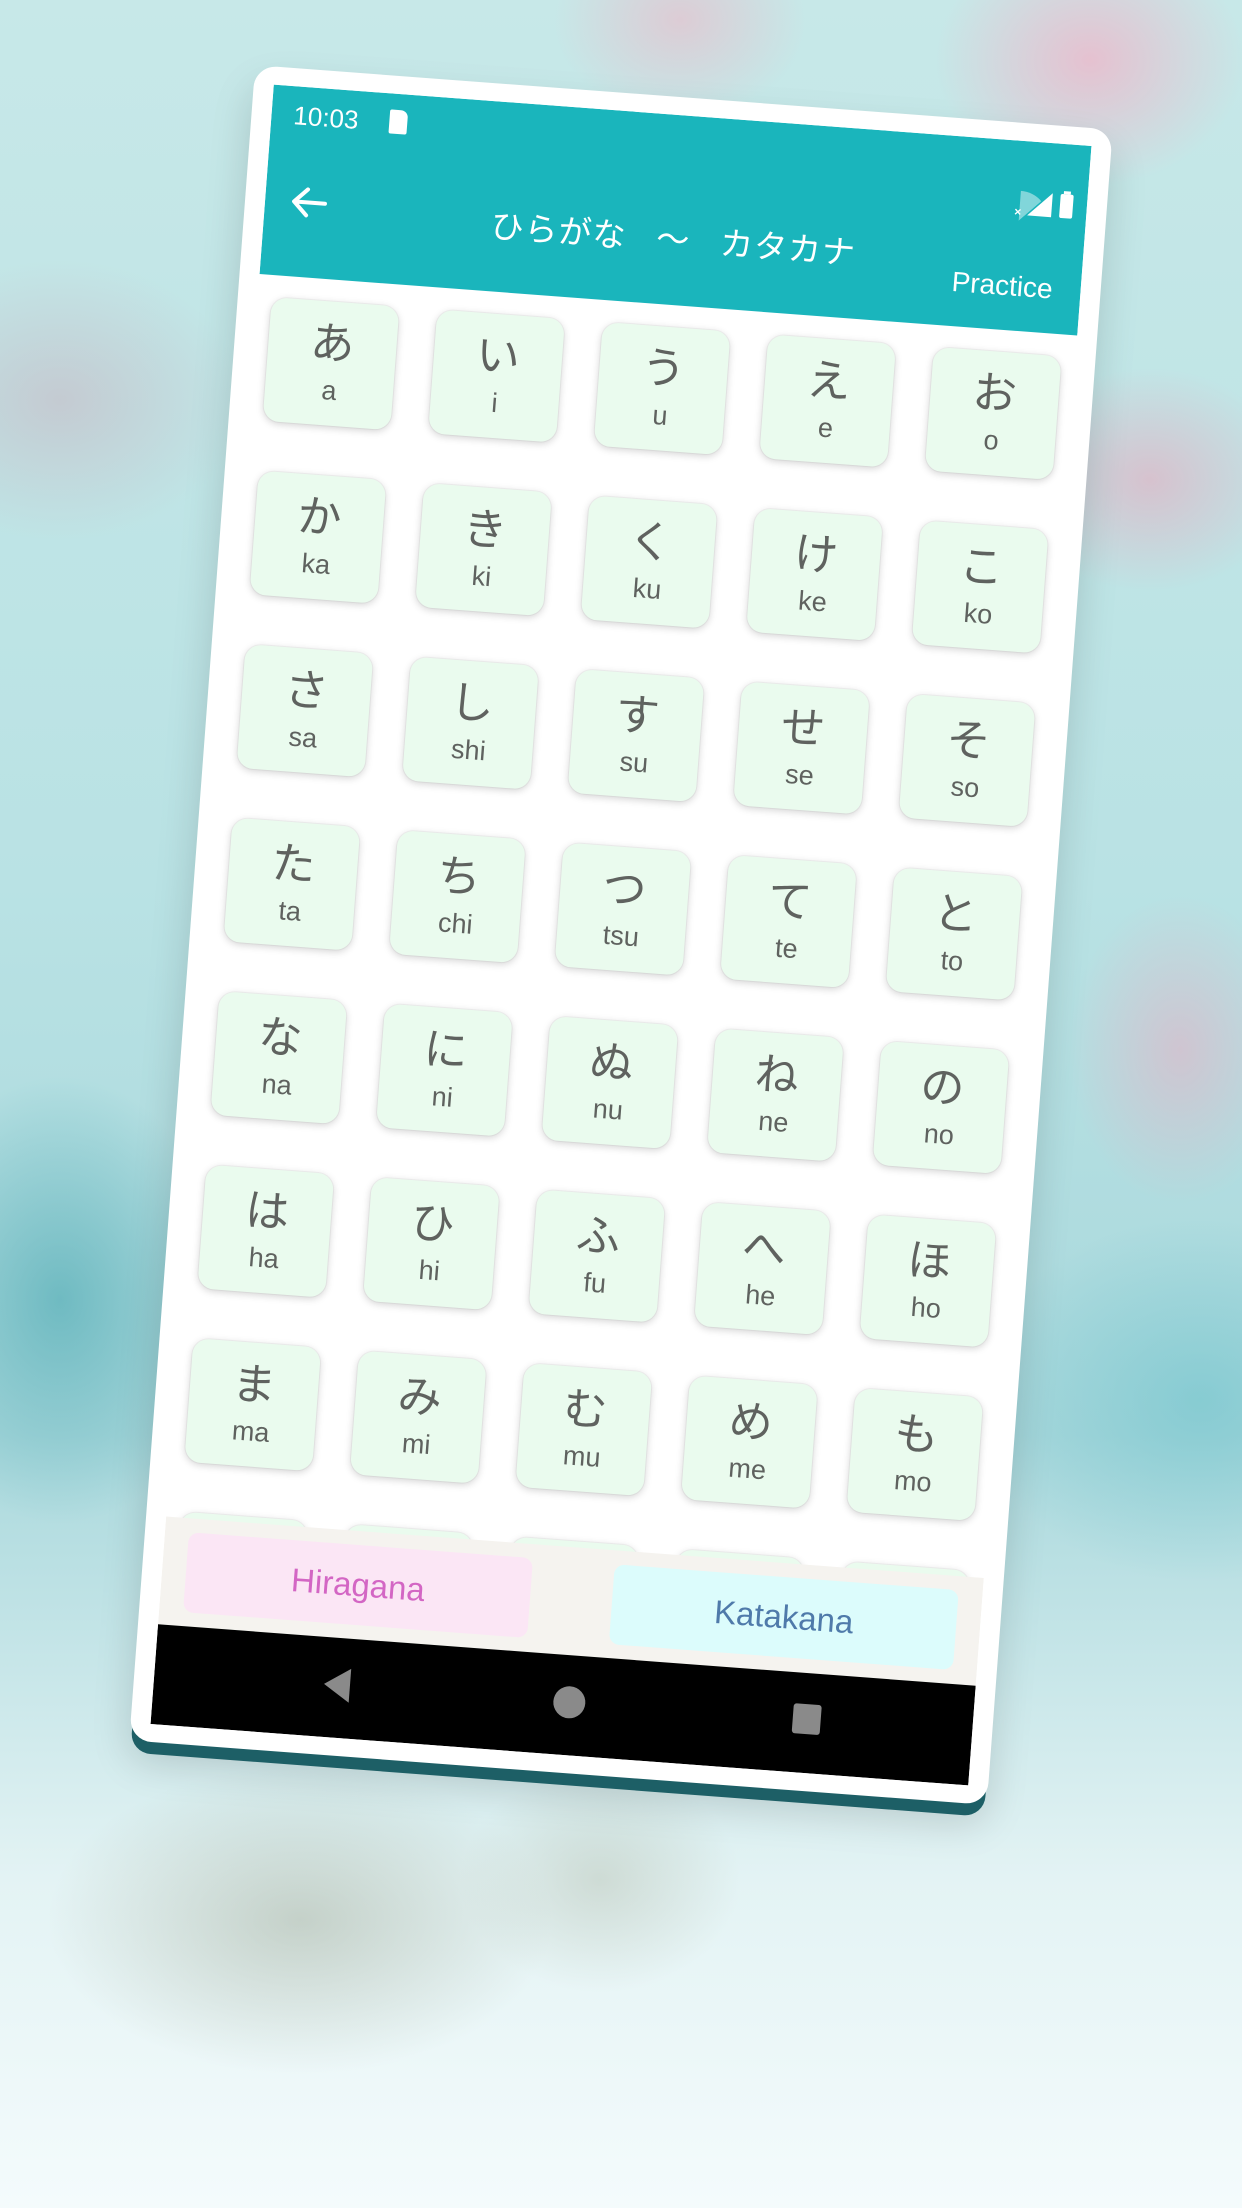 This screenshot has width=1242, height=2208. What do you see at coordinates (267, 1212) in the screenshot?
I see `kana-character: は` at bounding box center [267, 1212].